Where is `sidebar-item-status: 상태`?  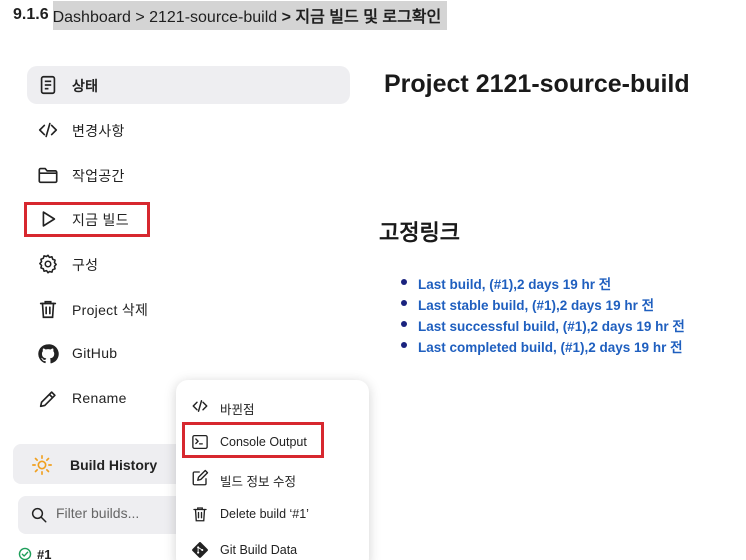 sidebar-item-status: 상태 is located at coordinates (188, 85).